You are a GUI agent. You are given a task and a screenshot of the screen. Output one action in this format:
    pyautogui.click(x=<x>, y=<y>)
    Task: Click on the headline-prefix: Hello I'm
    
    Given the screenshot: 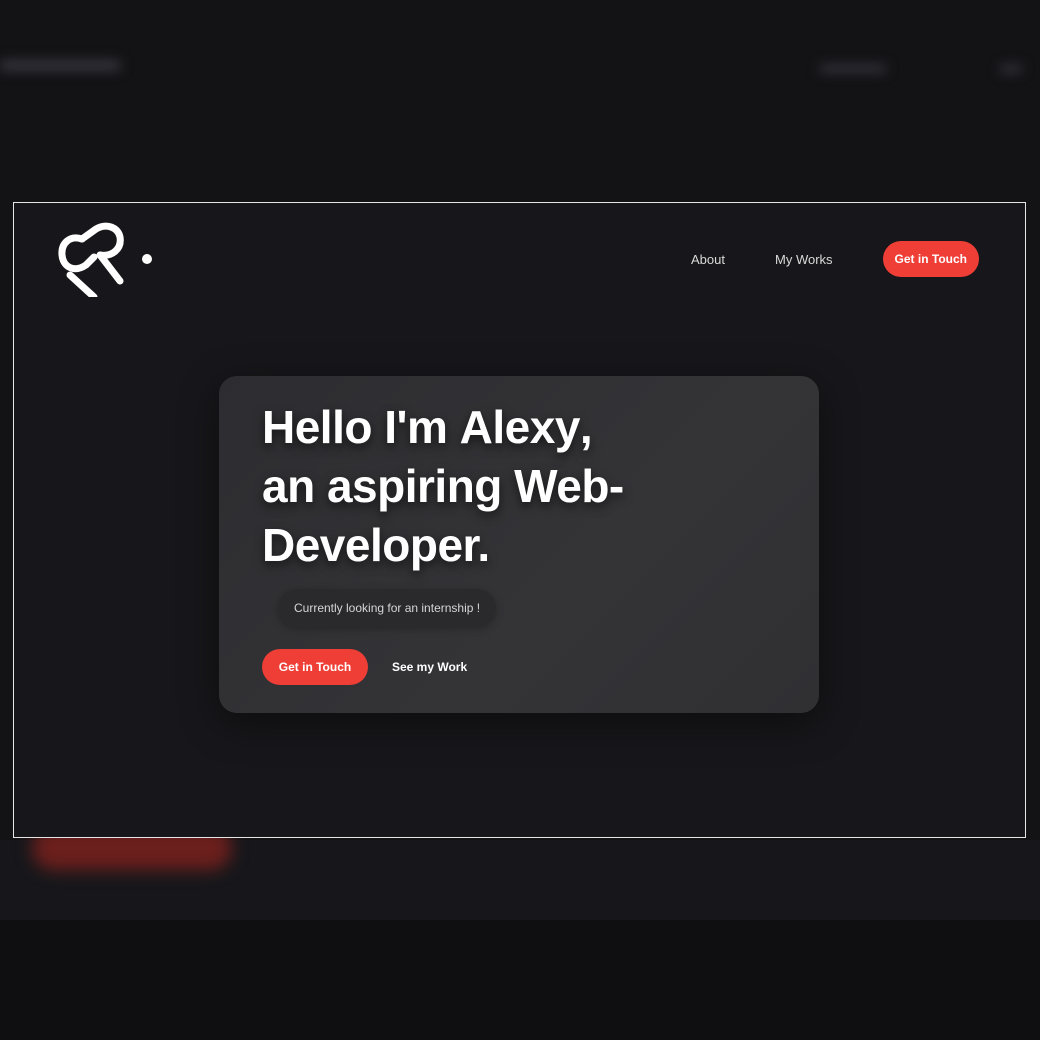 What is the action you would take?
    pyautogui.click(x=361, y=427)
    